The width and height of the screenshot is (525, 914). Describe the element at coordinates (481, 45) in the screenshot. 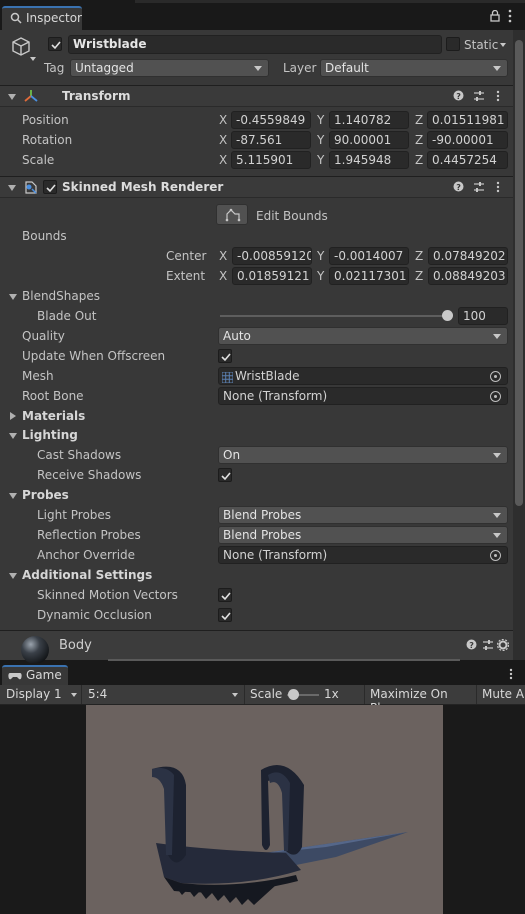

I see `static-label: Static` at that location.